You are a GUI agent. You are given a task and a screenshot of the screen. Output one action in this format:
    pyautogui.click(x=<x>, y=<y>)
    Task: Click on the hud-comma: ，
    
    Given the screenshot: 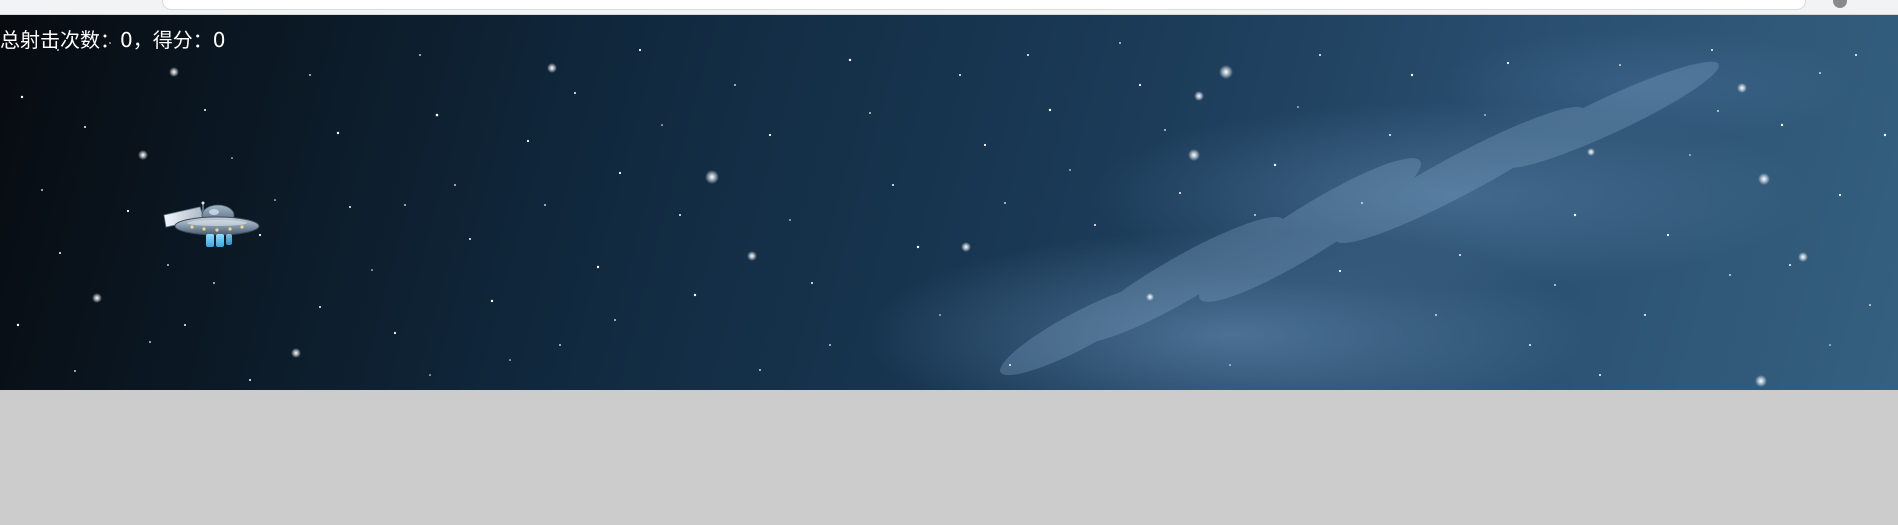 What is the action you would take?
    pyautogui.click(x=142, y=40)
    